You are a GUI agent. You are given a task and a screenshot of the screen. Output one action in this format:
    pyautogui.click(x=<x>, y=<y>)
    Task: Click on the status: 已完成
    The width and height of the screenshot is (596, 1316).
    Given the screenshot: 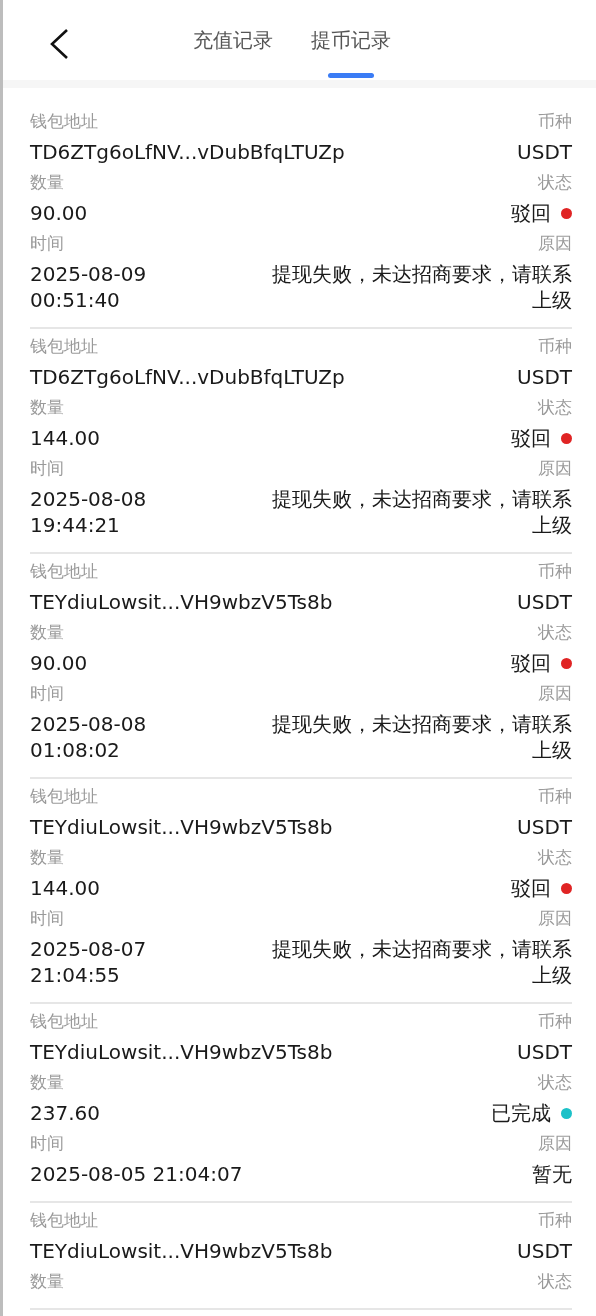 What is the action you would take?
    pyautogui.click(x=521, y=1113)
    